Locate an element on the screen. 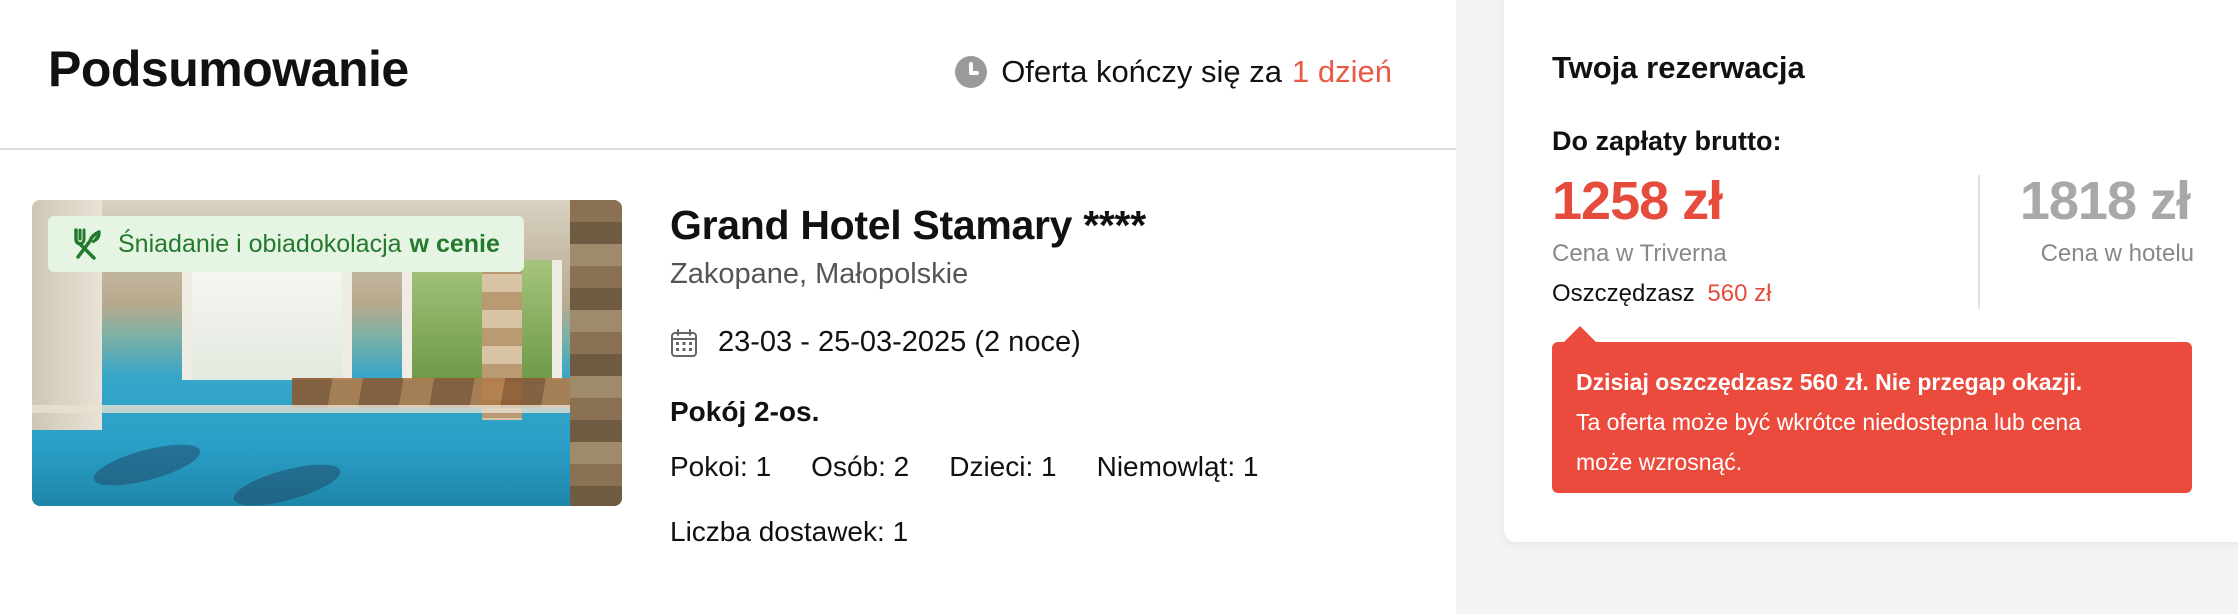 The height and width of the screenshot is (614, 2238). occupancy-children: Dzieci: 1 is located at coordinates (1003, 466).